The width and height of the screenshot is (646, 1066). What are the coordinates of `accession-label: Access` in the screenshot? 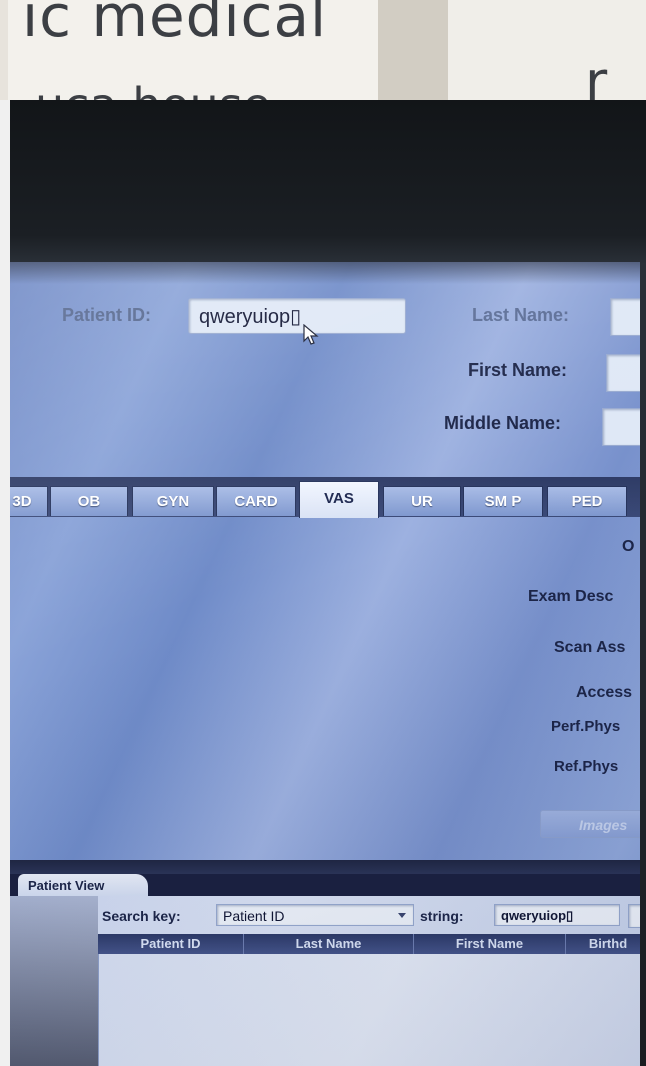 It's located at (604, 692).